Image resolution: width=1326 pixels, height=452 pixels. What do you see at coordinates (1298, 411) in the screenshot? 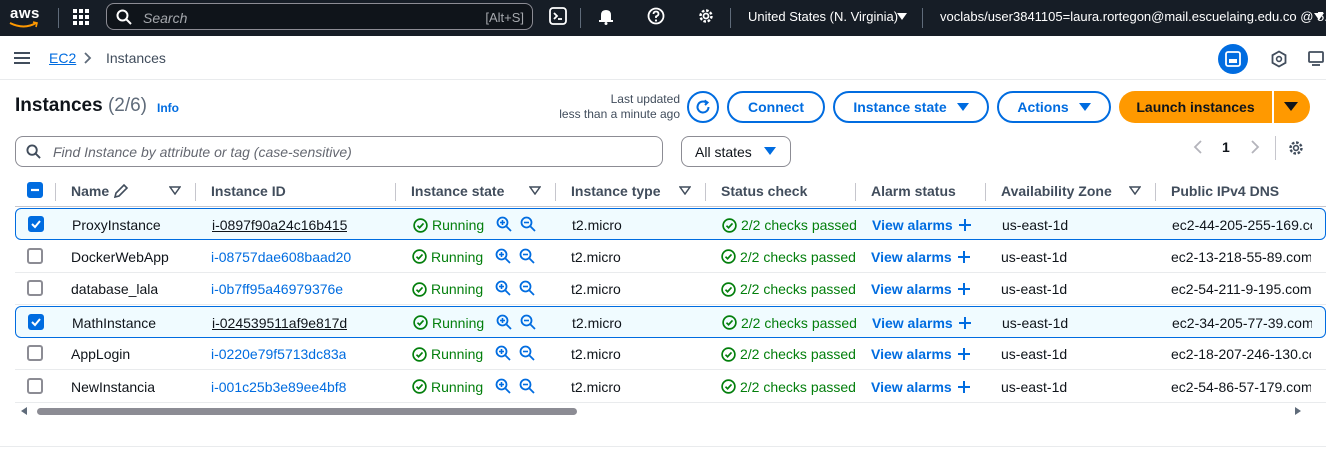
I see `scroll-right-icon` at bounding box center [1298, 411].